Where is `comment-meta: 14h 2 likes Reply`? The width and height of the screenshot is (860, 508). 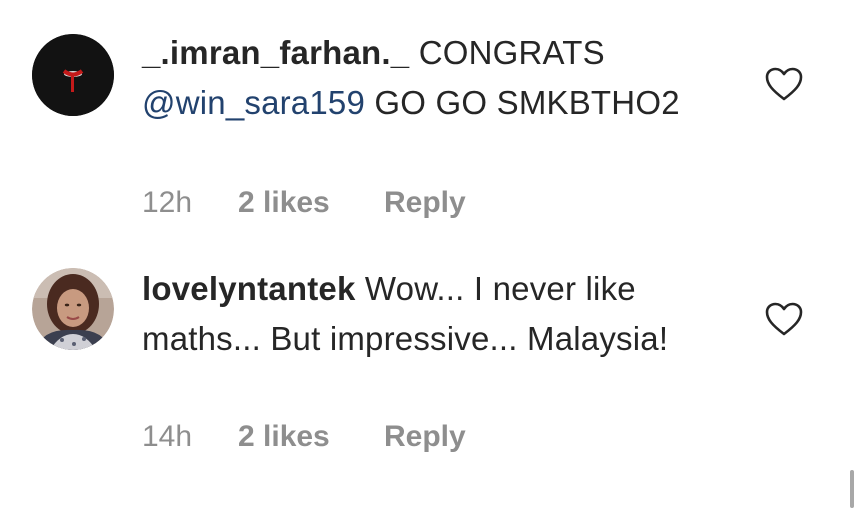
comment-meta: 14h 2 likes Reply is located at coordinates (304, 437).